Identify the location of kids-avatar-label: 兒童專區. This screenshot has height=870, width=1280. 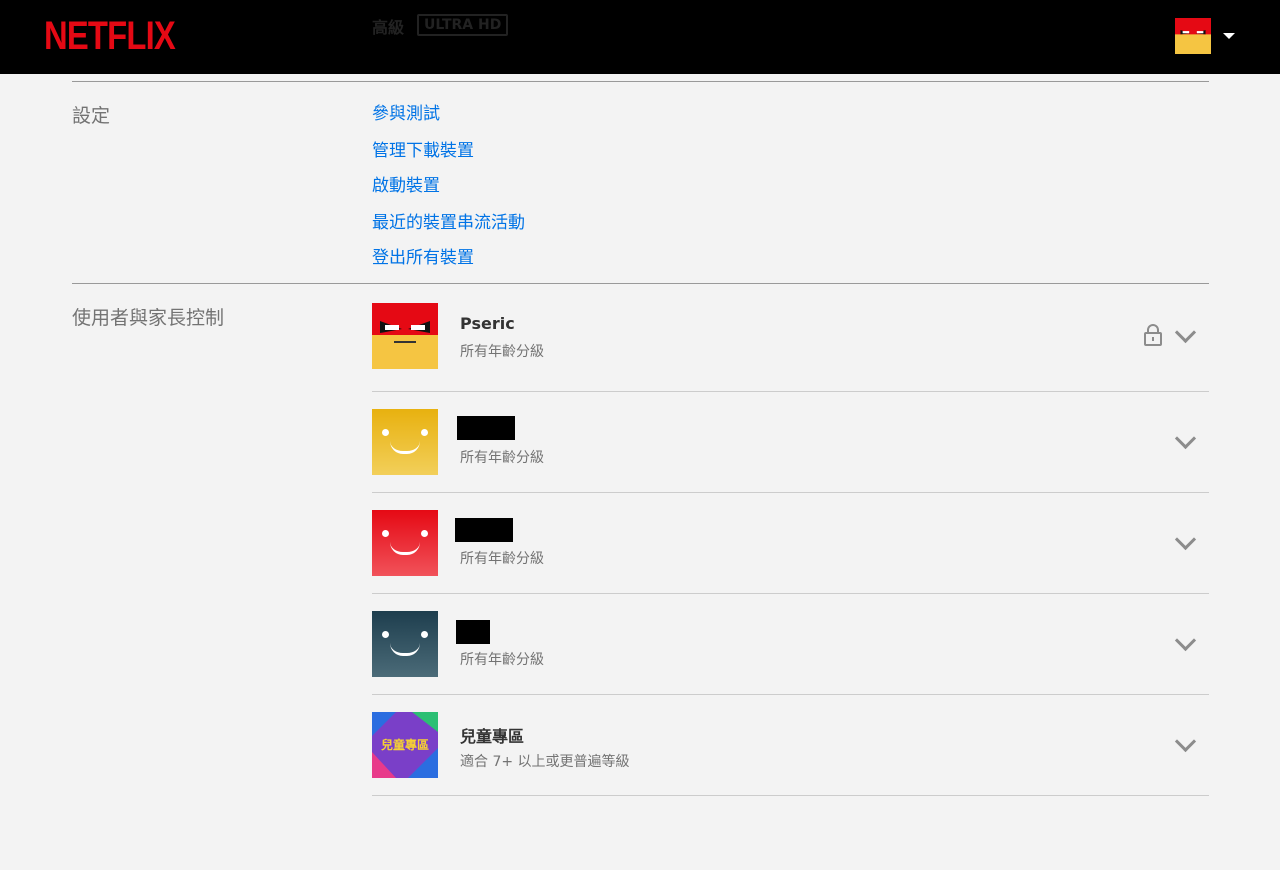
(404, 745).